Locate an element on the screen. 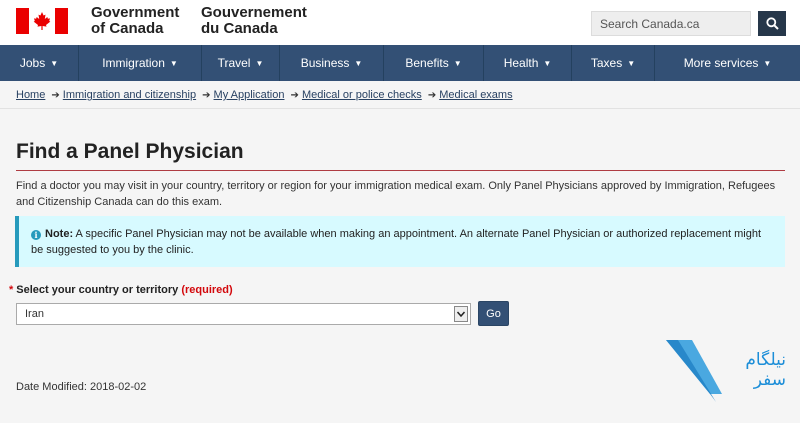 The image size is (800, 423). search-button is located at coordinates (772, 23).